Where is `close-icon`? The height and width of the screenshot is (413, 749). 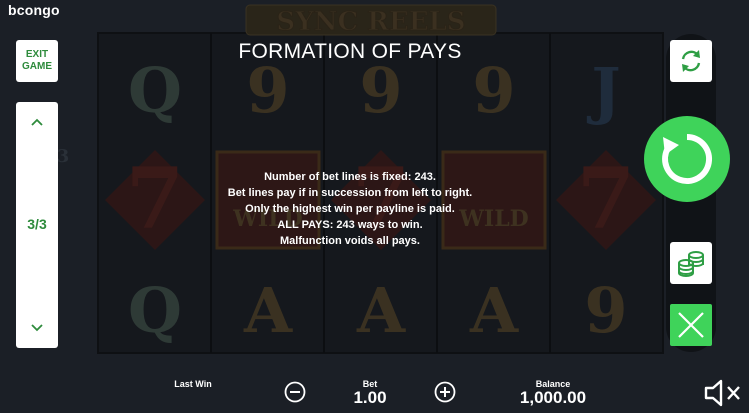 close-icon is located at coordinates (691, 325).